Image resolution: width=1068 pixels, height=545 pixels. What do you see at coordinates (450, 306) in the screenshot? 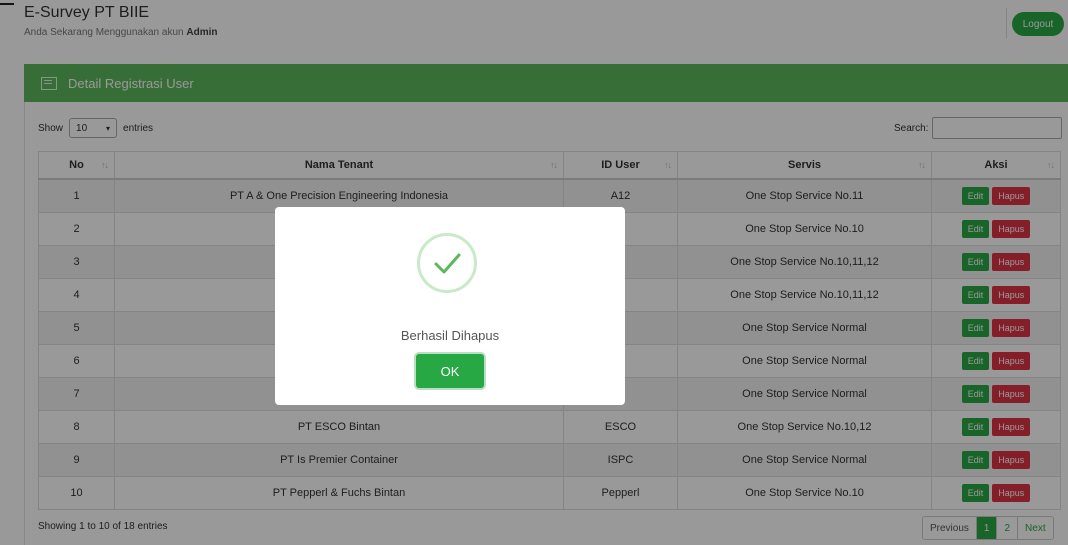
I see `success-dialog: Berhasil Dihapus OK` at bounding box center [450, 306].